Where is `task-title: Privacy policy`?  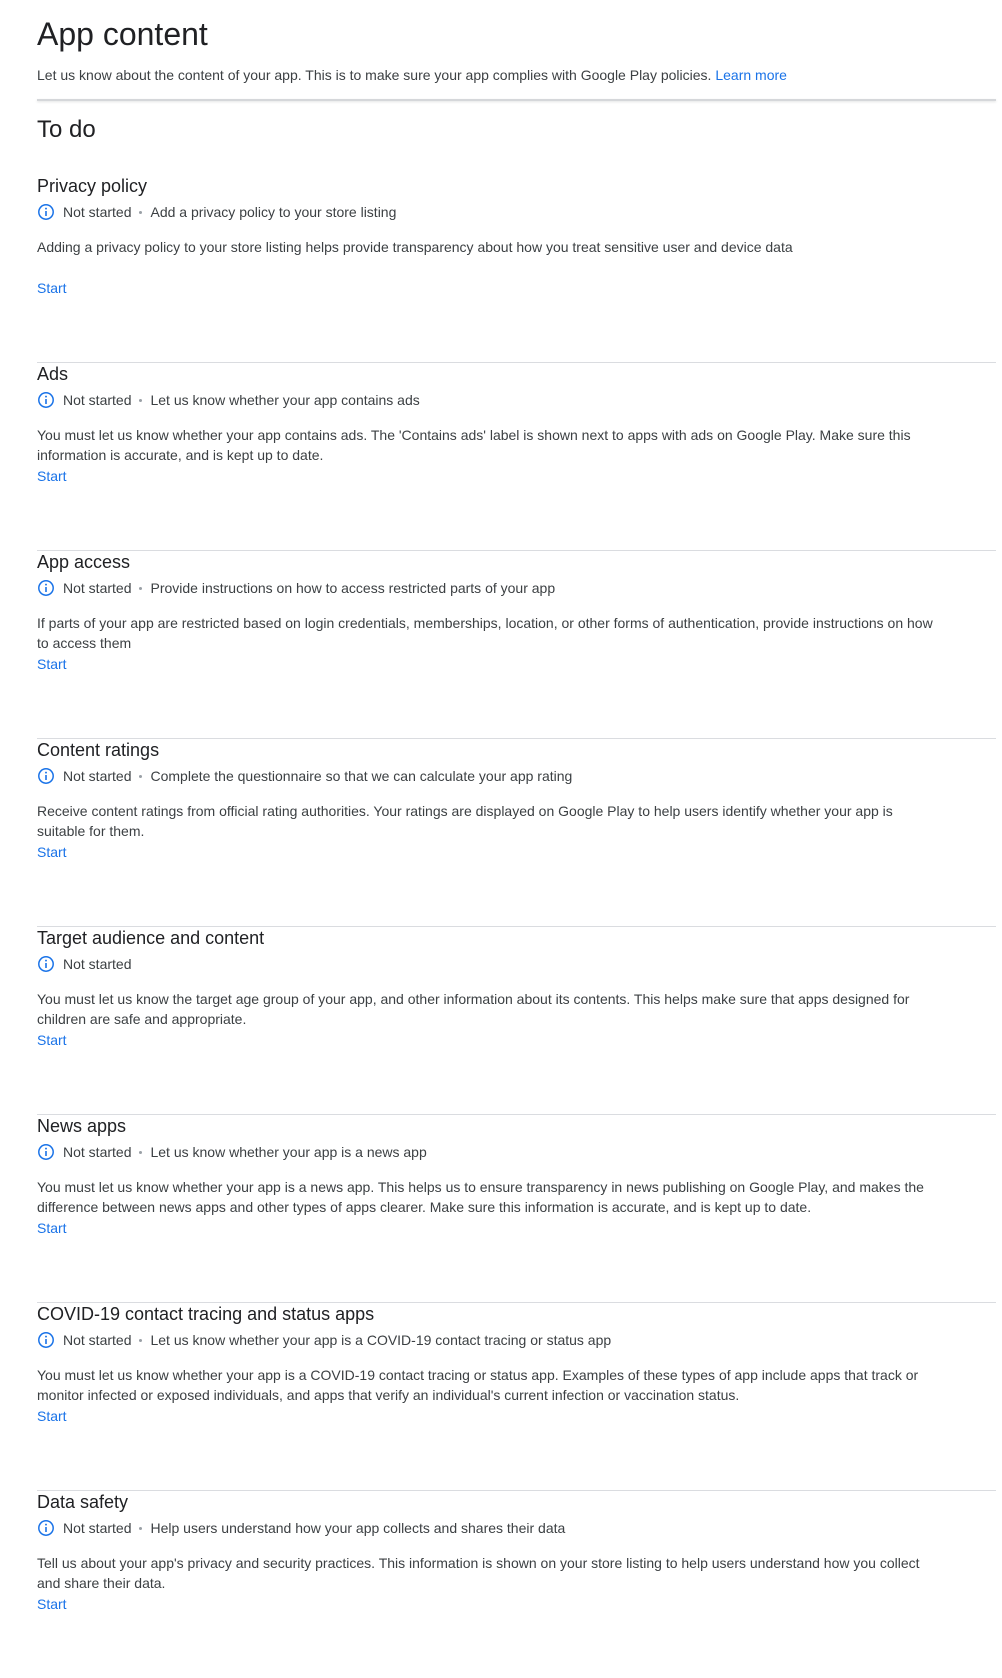 task-title: Privacy policy is located at coordinates (92, 186).